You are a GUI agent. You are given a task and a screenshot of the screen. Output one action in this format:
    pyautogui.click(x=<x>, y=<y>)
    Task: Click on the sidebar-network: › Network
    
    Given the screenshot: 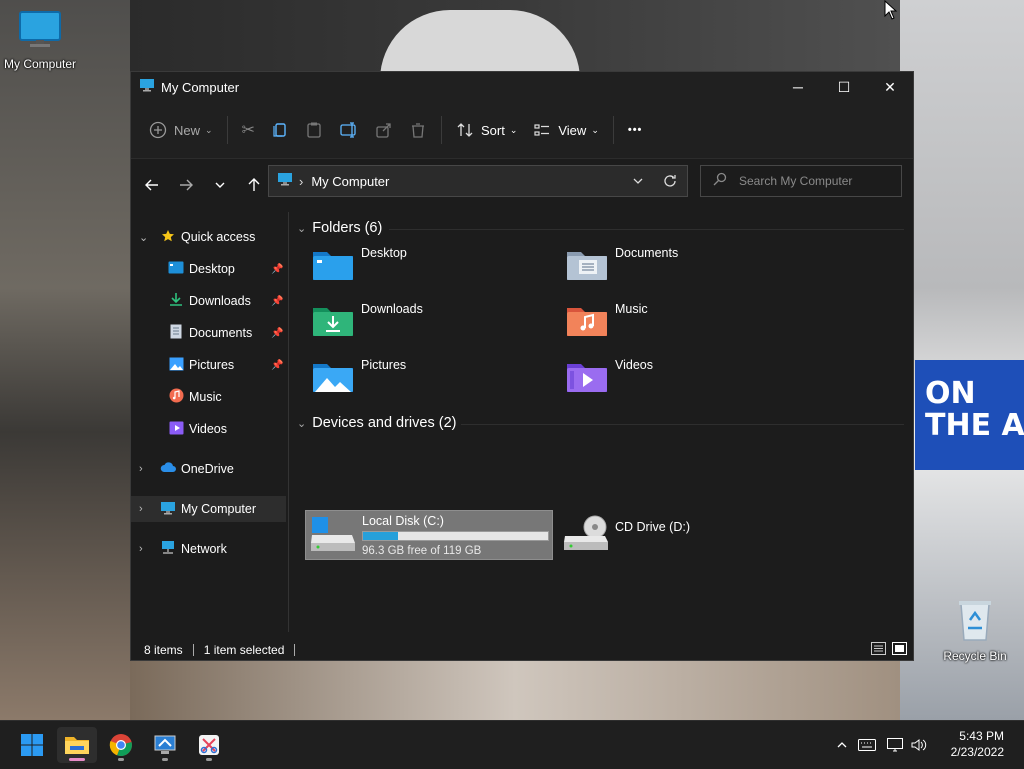 What is the action you would take?
    pyautogui.click(x=208, y=549)
    